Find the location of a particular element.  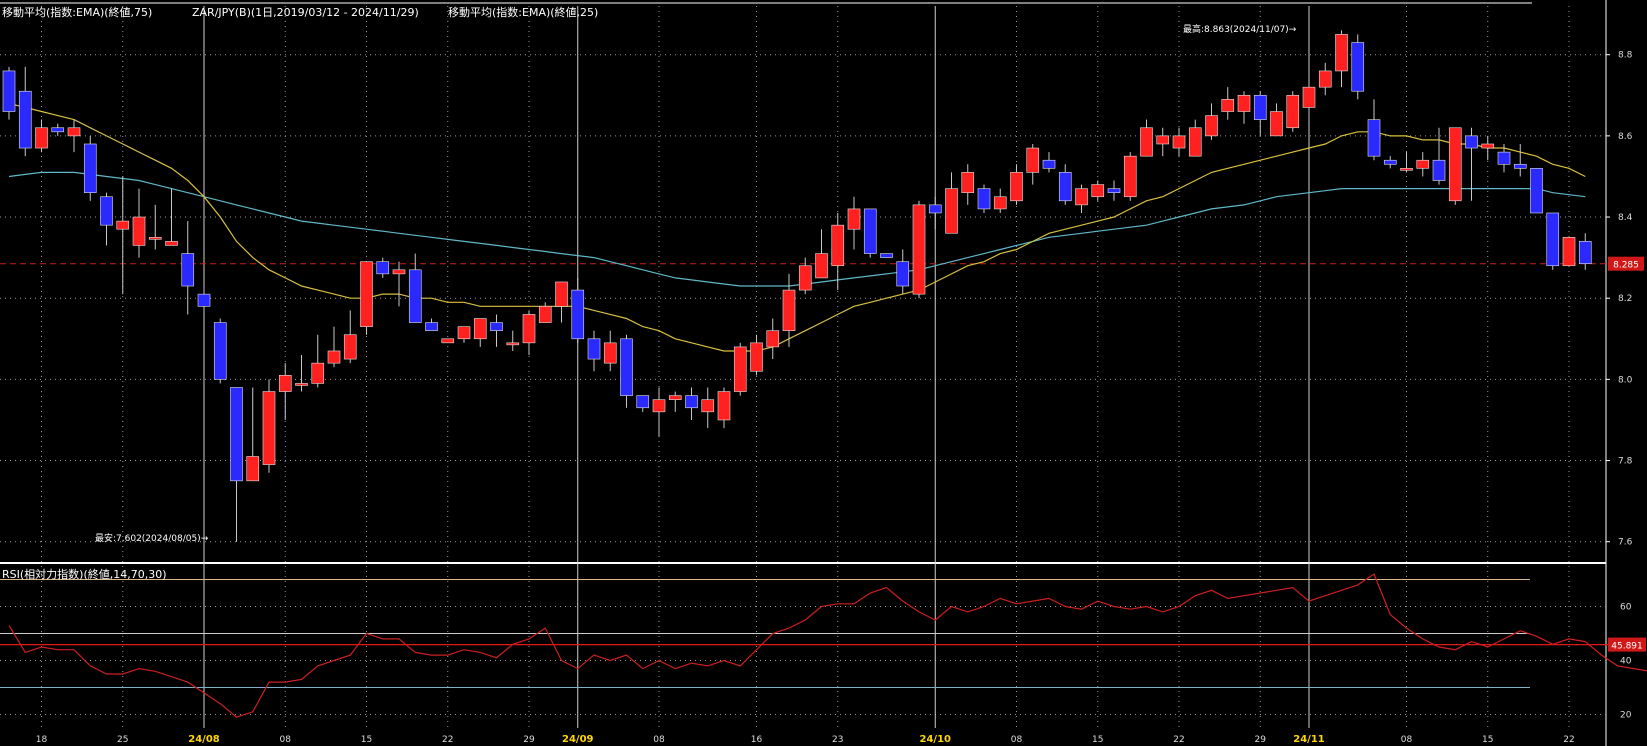

price-tick-label: 7.8 is located at coordinates (1625, 462).